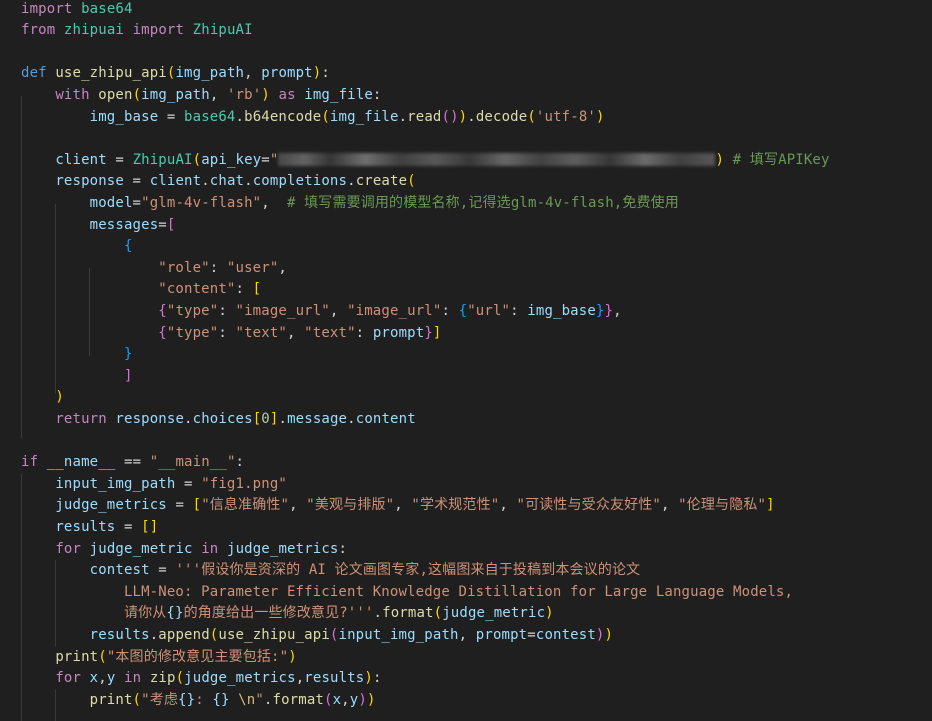 The width and height of the screenshot is (932, 721). Describe the element at coordinates (72, 94) in the screenshot. I see `code-token: with` at that location.